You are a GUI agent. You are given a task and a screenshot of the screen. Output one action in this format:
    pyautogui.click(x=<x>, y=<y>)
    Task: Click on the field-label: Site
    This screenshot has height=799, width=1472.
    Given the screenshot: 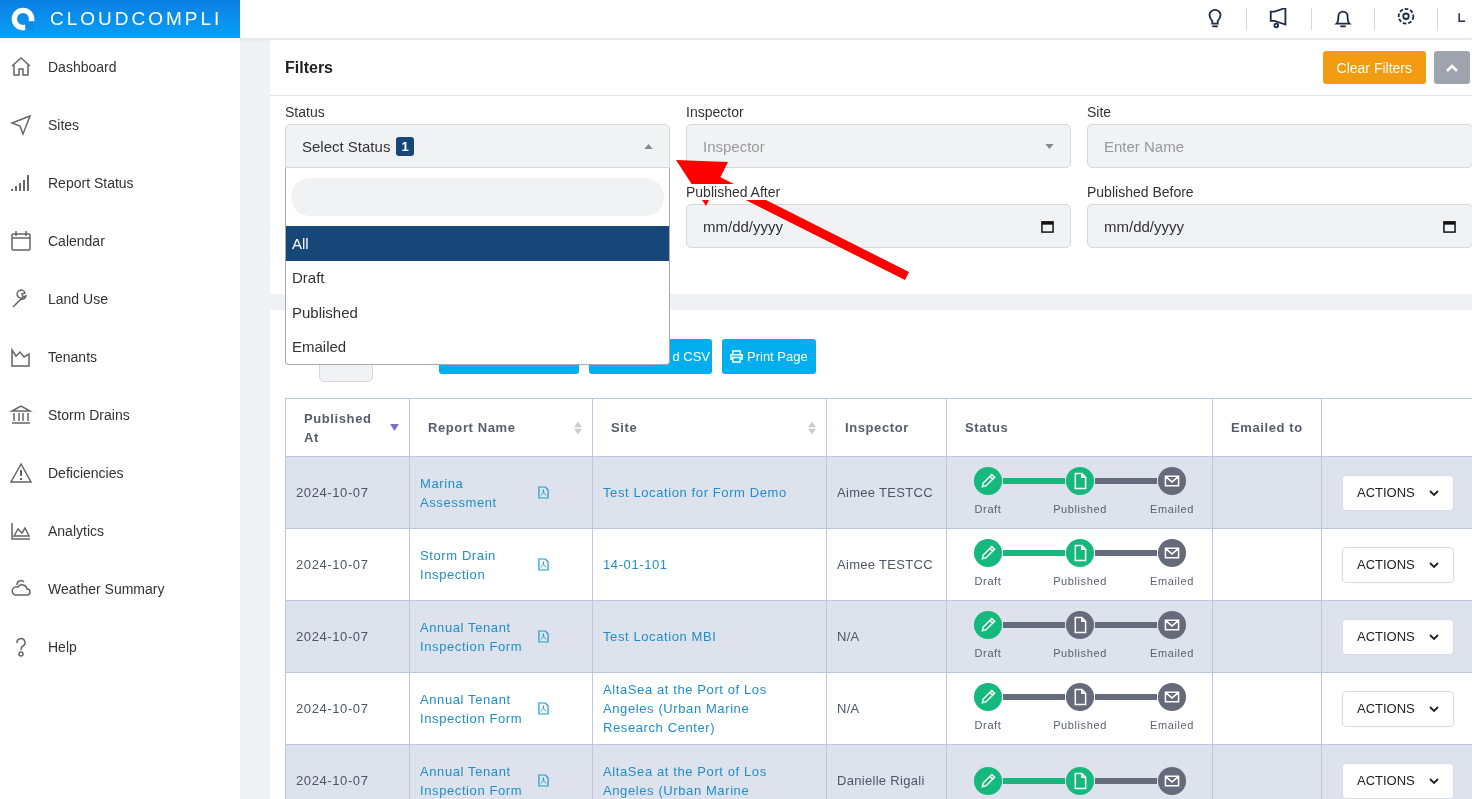 What is the action you would take?
    pyautogui.click(x=1099, y=112)
    